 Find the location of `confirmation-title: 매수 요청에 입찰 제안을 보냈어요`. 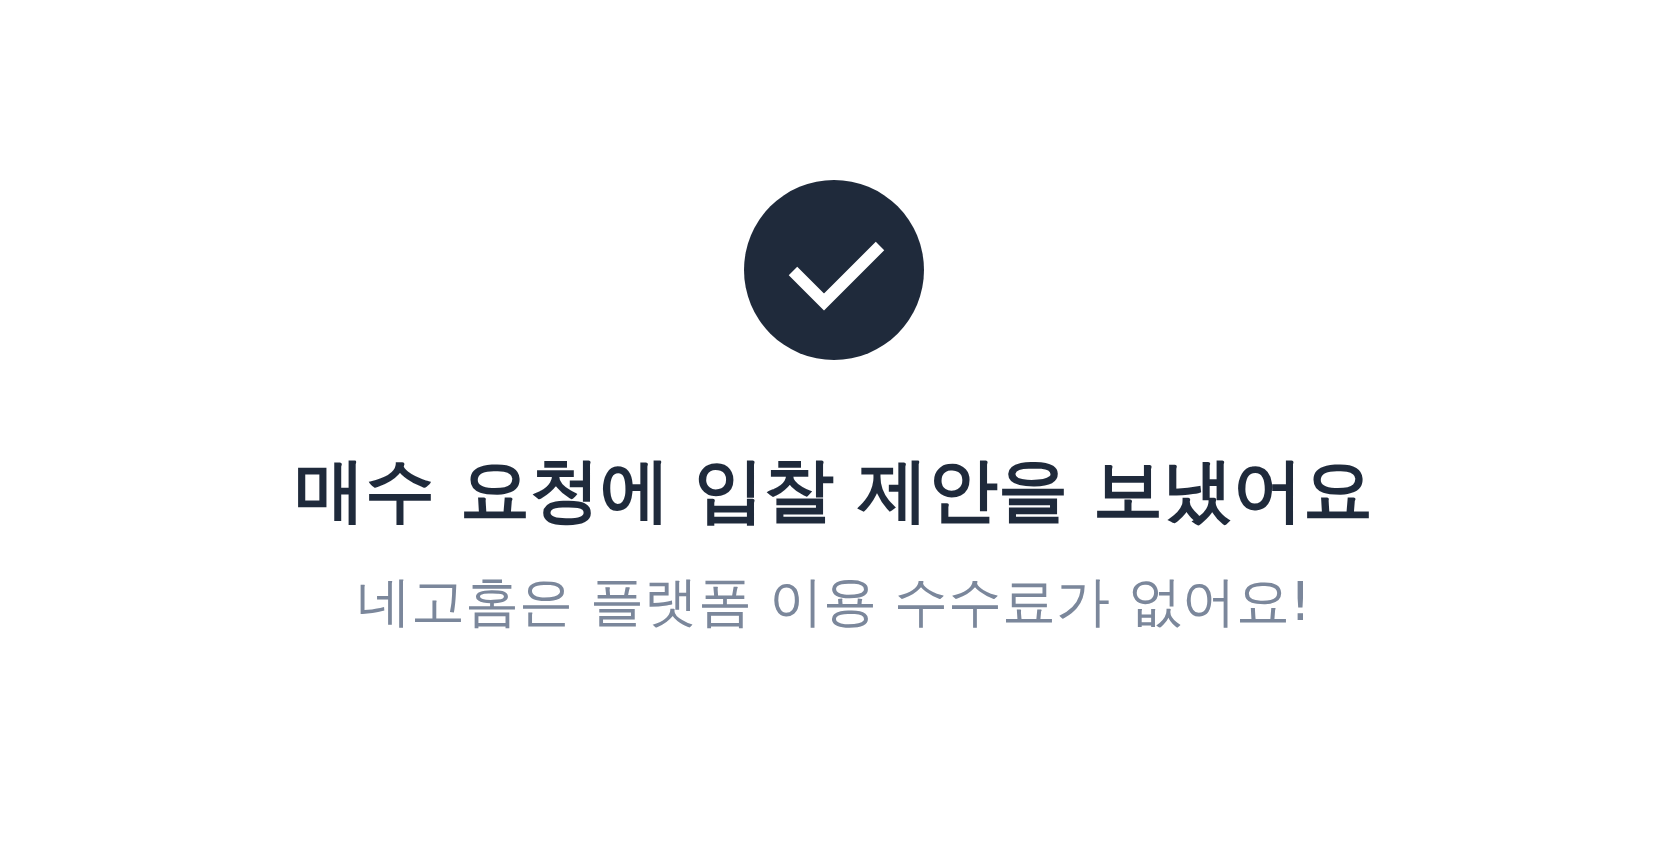

confirmation-title: 매수 요청에 입찰 제안을 보냈어요 is located at coordinates (834, 490).